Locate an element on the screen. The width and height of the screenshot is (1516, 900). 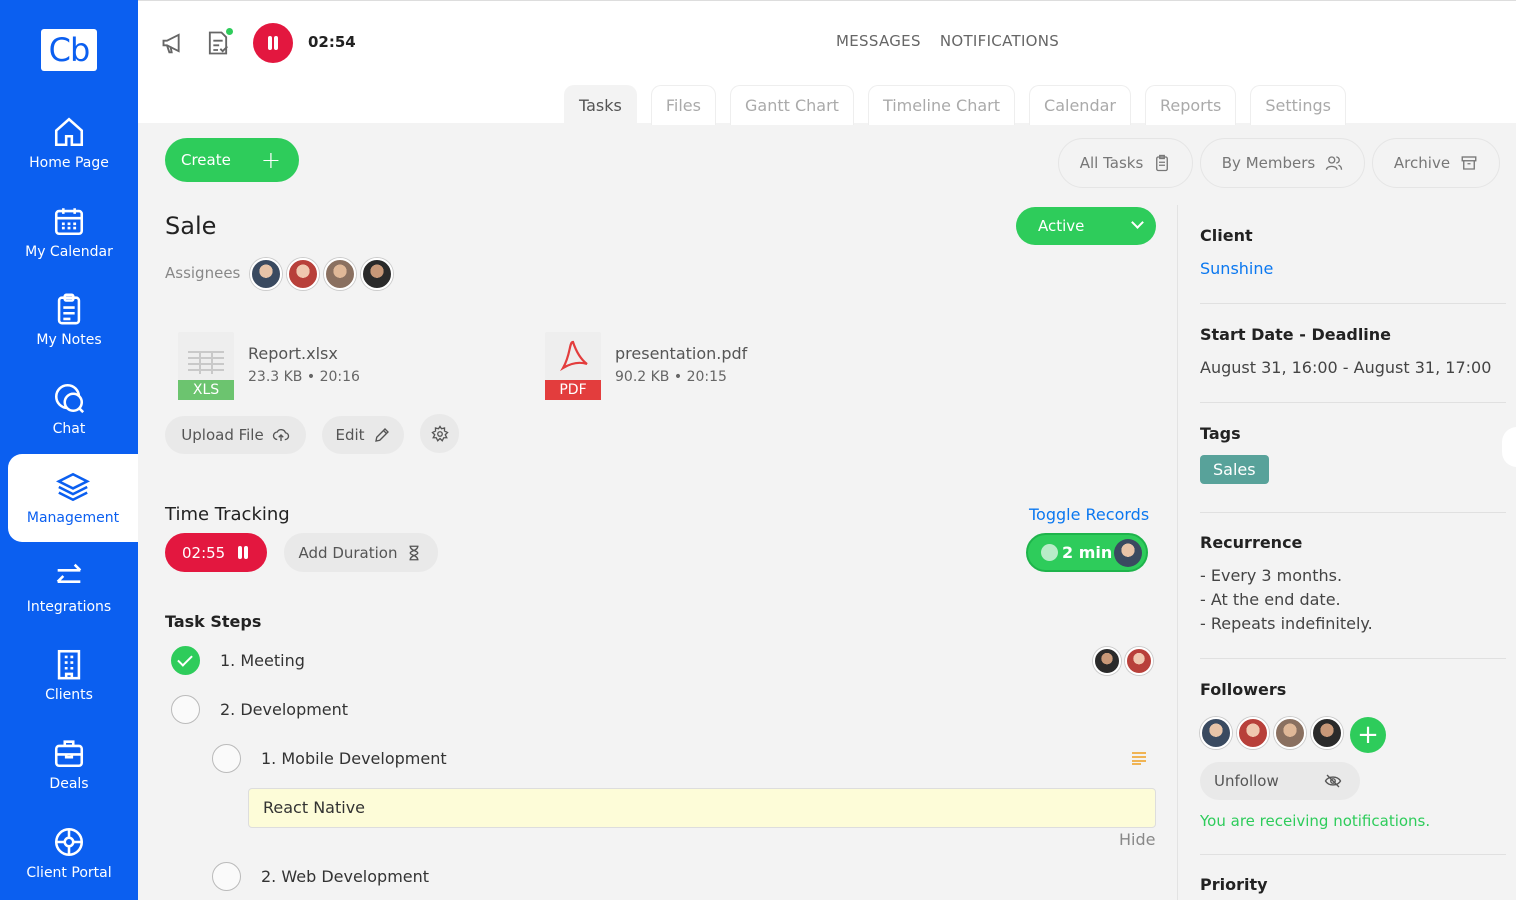
followers-section: Followers is located at coordinates (1353, 689).